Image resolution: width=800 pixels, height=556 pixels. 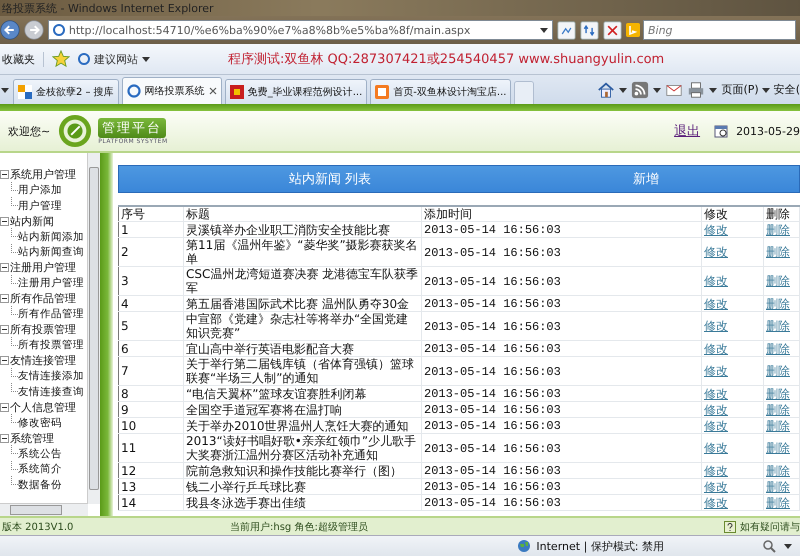 What do you see at coordinates (43, 407) in the screenshot?
I see `tree-item: 个人信息管理` at bounding box center [43, 407].